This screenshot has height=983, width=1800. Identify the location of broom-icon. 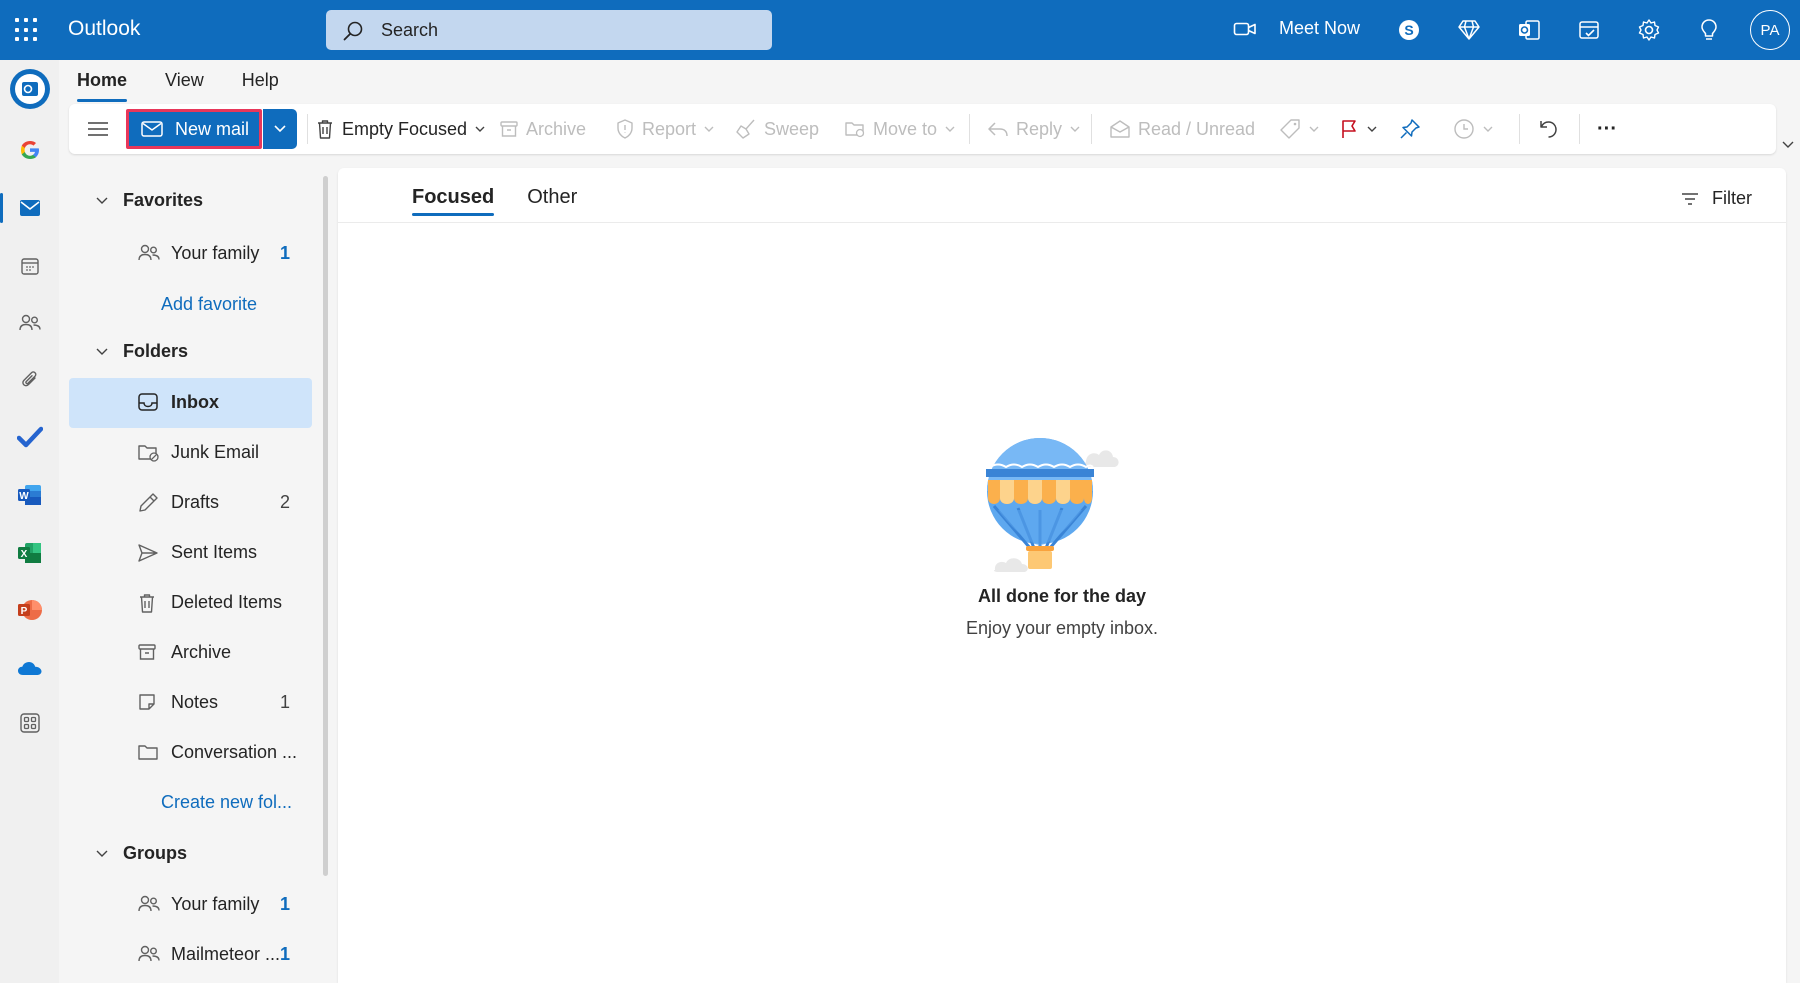
(745, 129).